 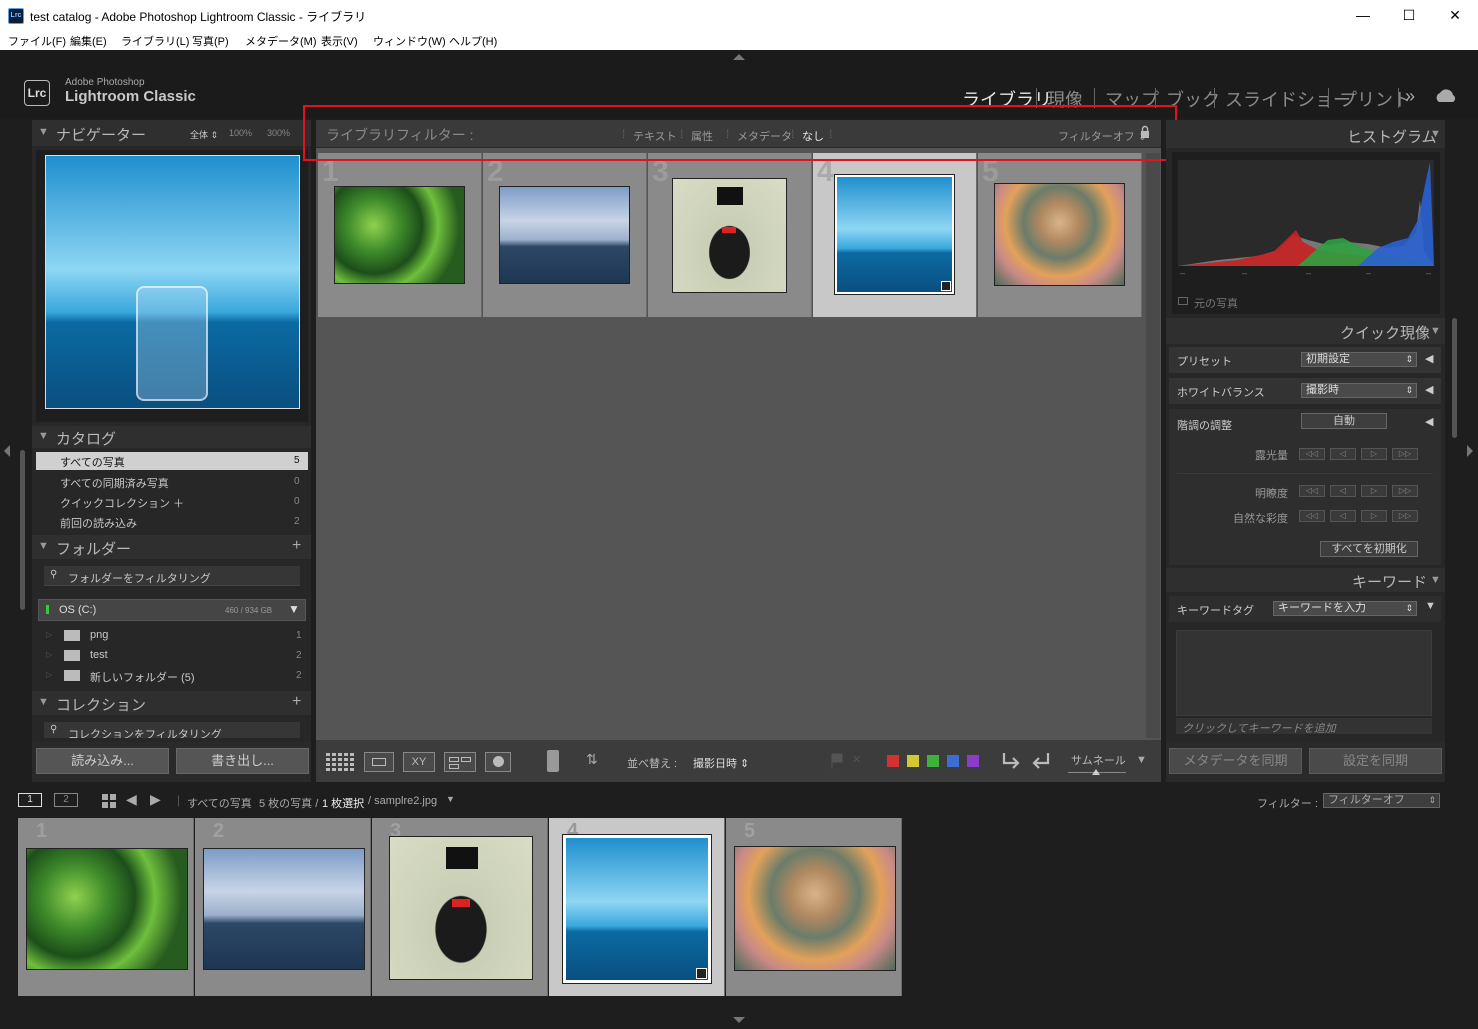 I want to click on folder-item: ▷ png 1, so click(x=176, y=637).